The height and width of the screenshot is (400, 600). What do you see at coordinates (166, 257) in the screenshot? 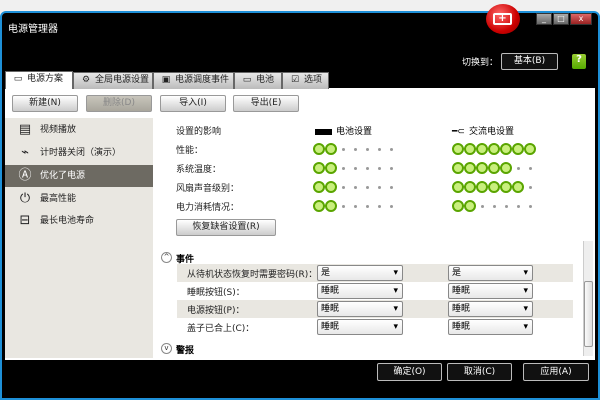
I see `chevron-up-icon: ^` at bounding box center [166, 257].